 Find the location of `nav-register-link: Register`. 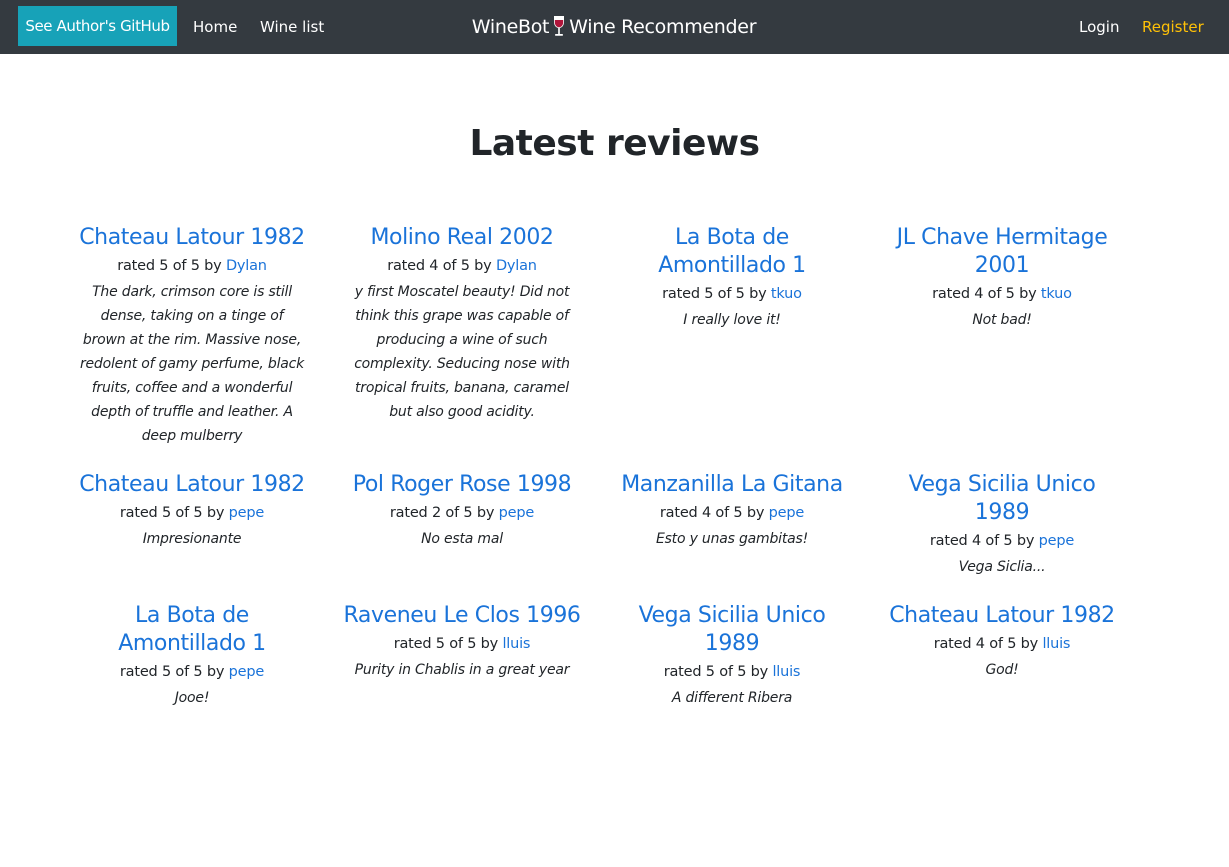

nav-register-link: Register is located at coordinates (1173, 27).